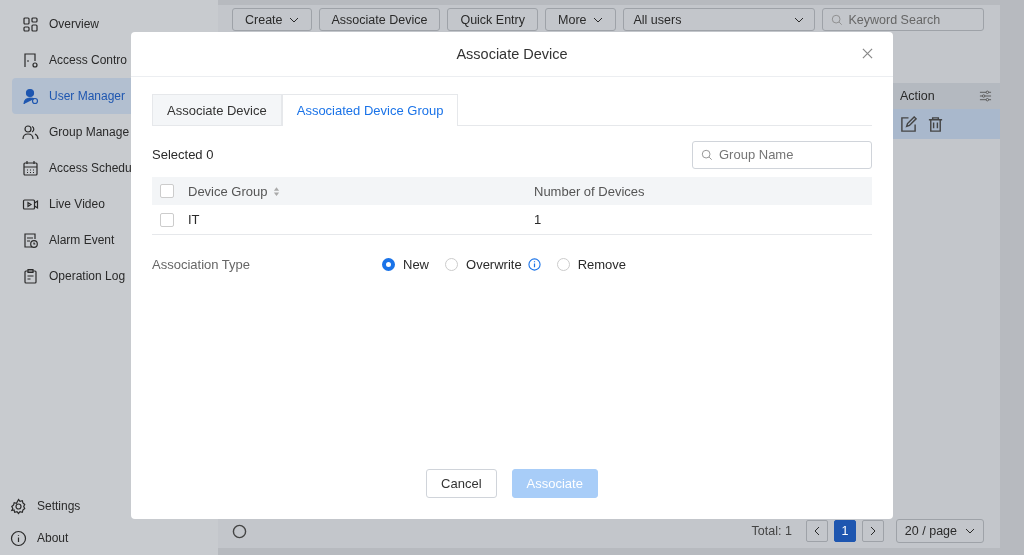 Image resolution: width=1024 pixels, height=555 pixels. I want to click on sidebar-item: About, so click(109, 538).